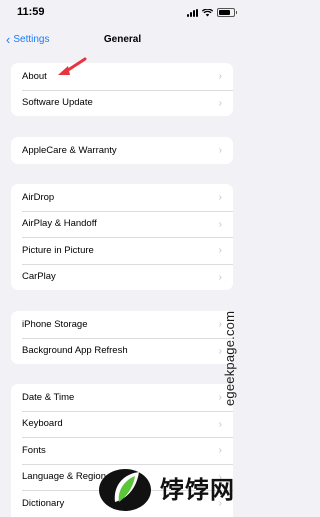 This screenshot has height=517, width=320. What do you see at coordinates (122, 13) in the screenshot?
I see `status-bar: 11:59` at bounding box center [122, 13].